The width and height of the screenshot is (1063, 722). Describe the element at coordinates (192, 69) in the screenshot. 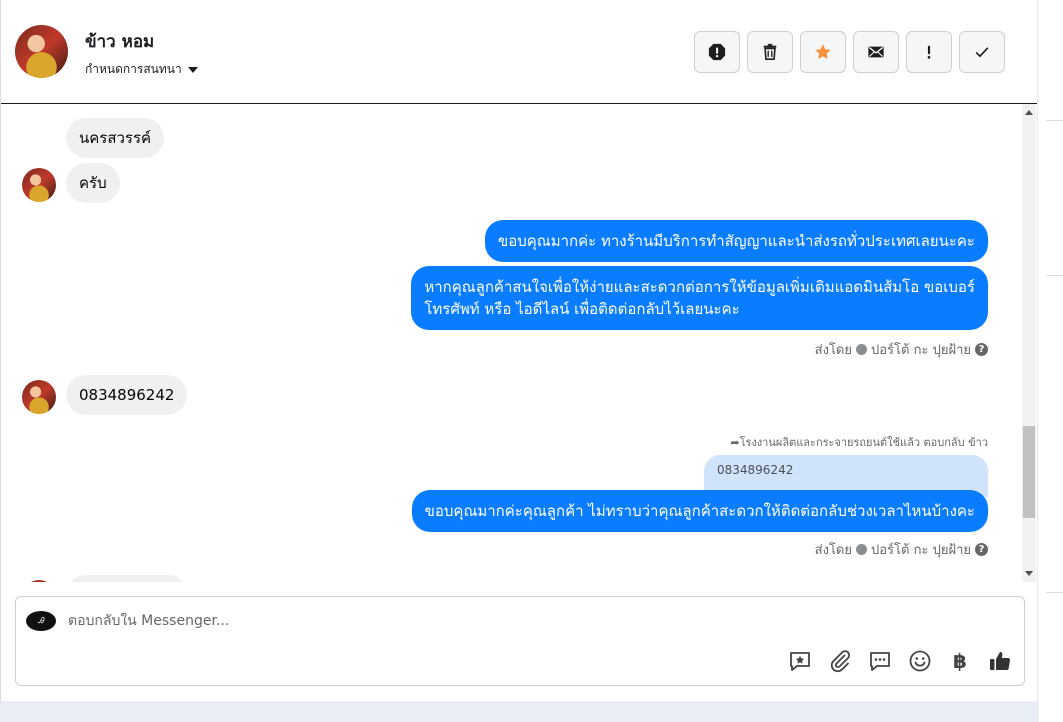

I see `caret-down-icon` at that location.